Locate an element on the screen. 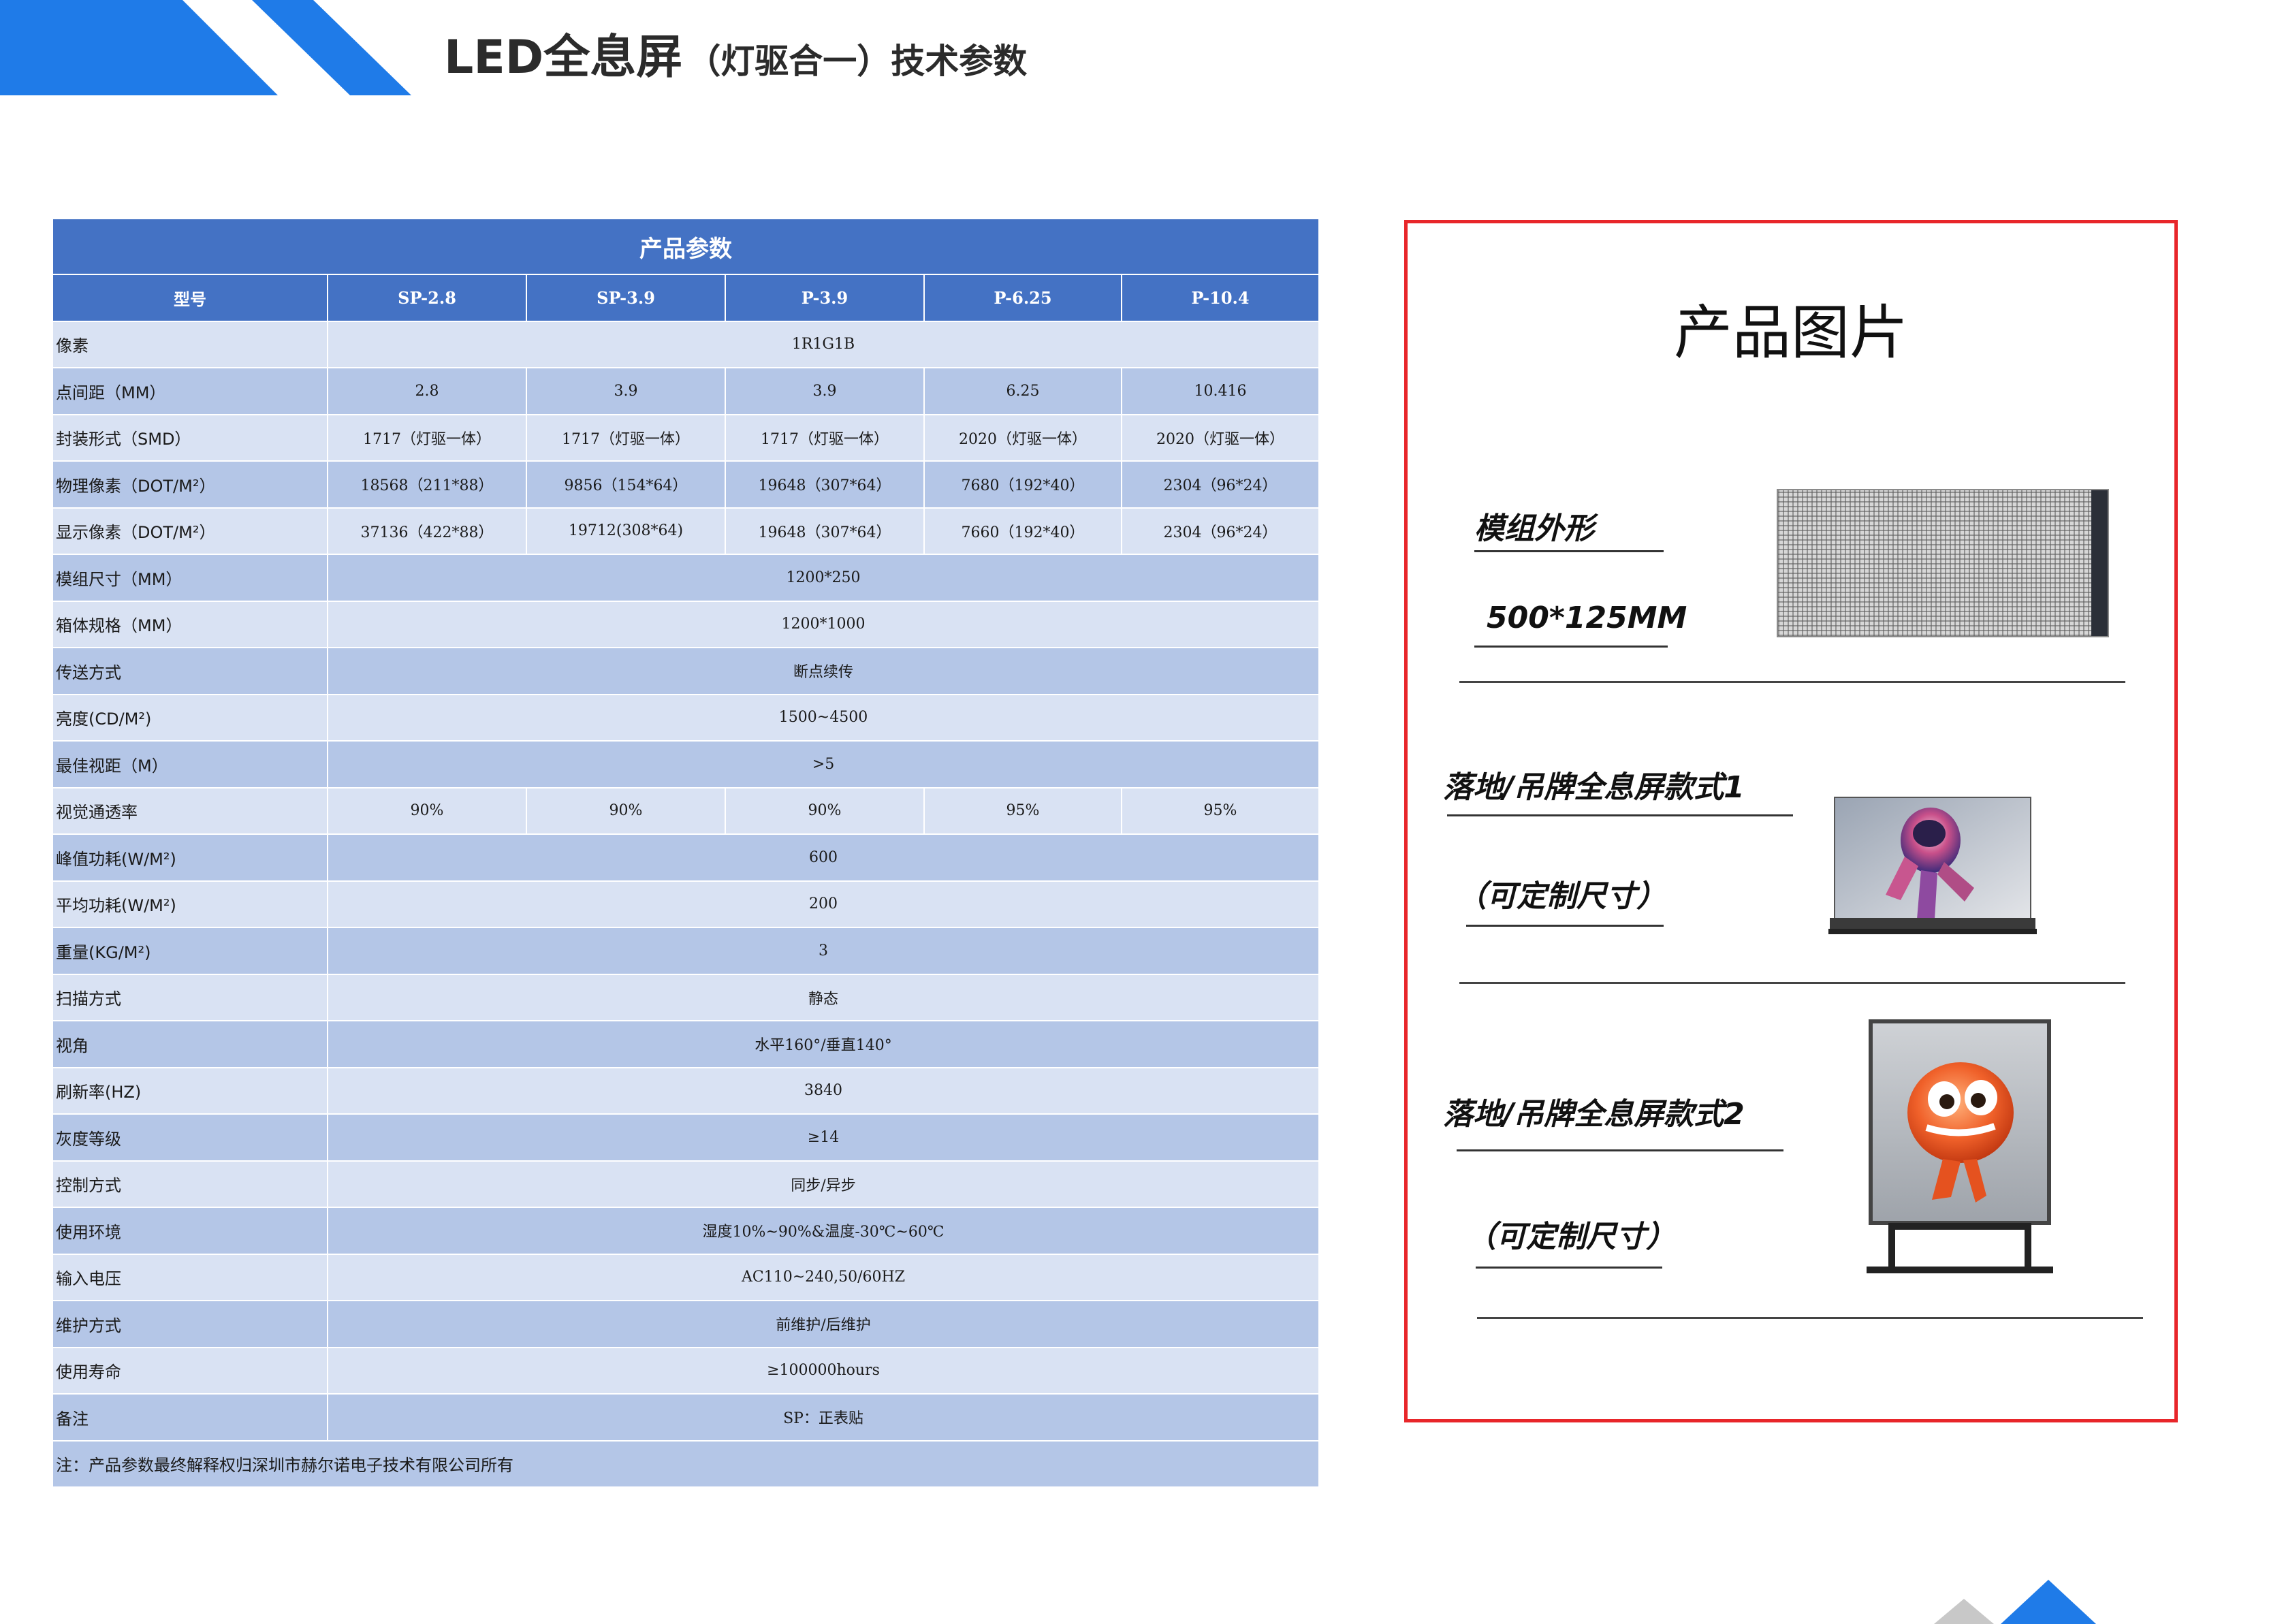  row-value-merged: 湿度10%~90%&温度-30℃~60℃ is located at coordinates (823, 1231).